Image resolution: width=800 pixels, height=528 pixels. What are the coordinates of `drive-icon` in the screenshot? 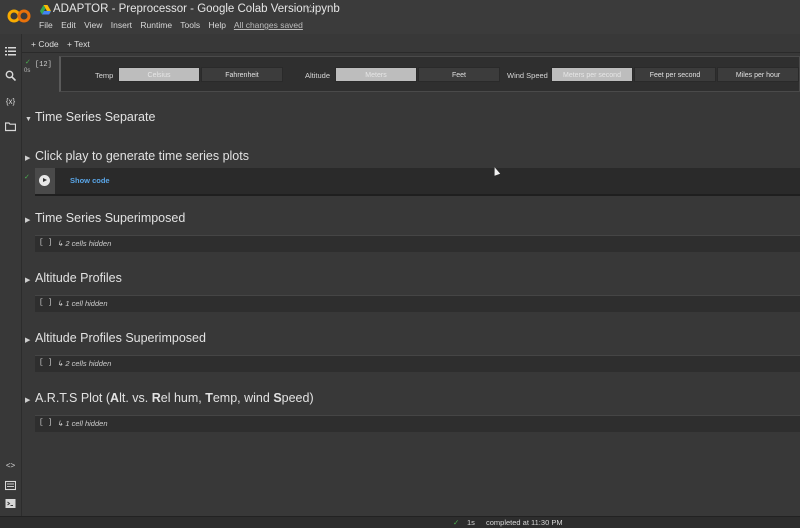 It's located at (45, 10).